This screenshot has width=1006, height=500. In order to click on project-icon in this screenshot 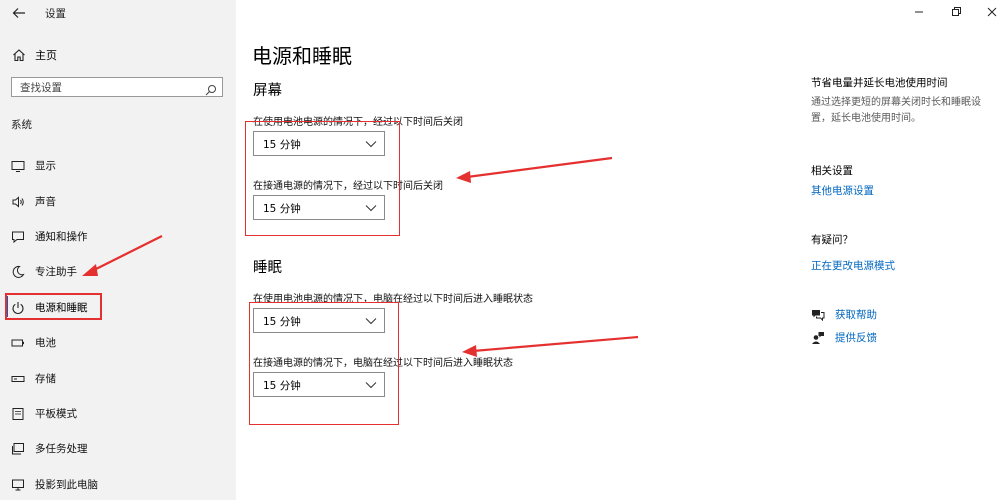, I will do `click(18, 484)`.